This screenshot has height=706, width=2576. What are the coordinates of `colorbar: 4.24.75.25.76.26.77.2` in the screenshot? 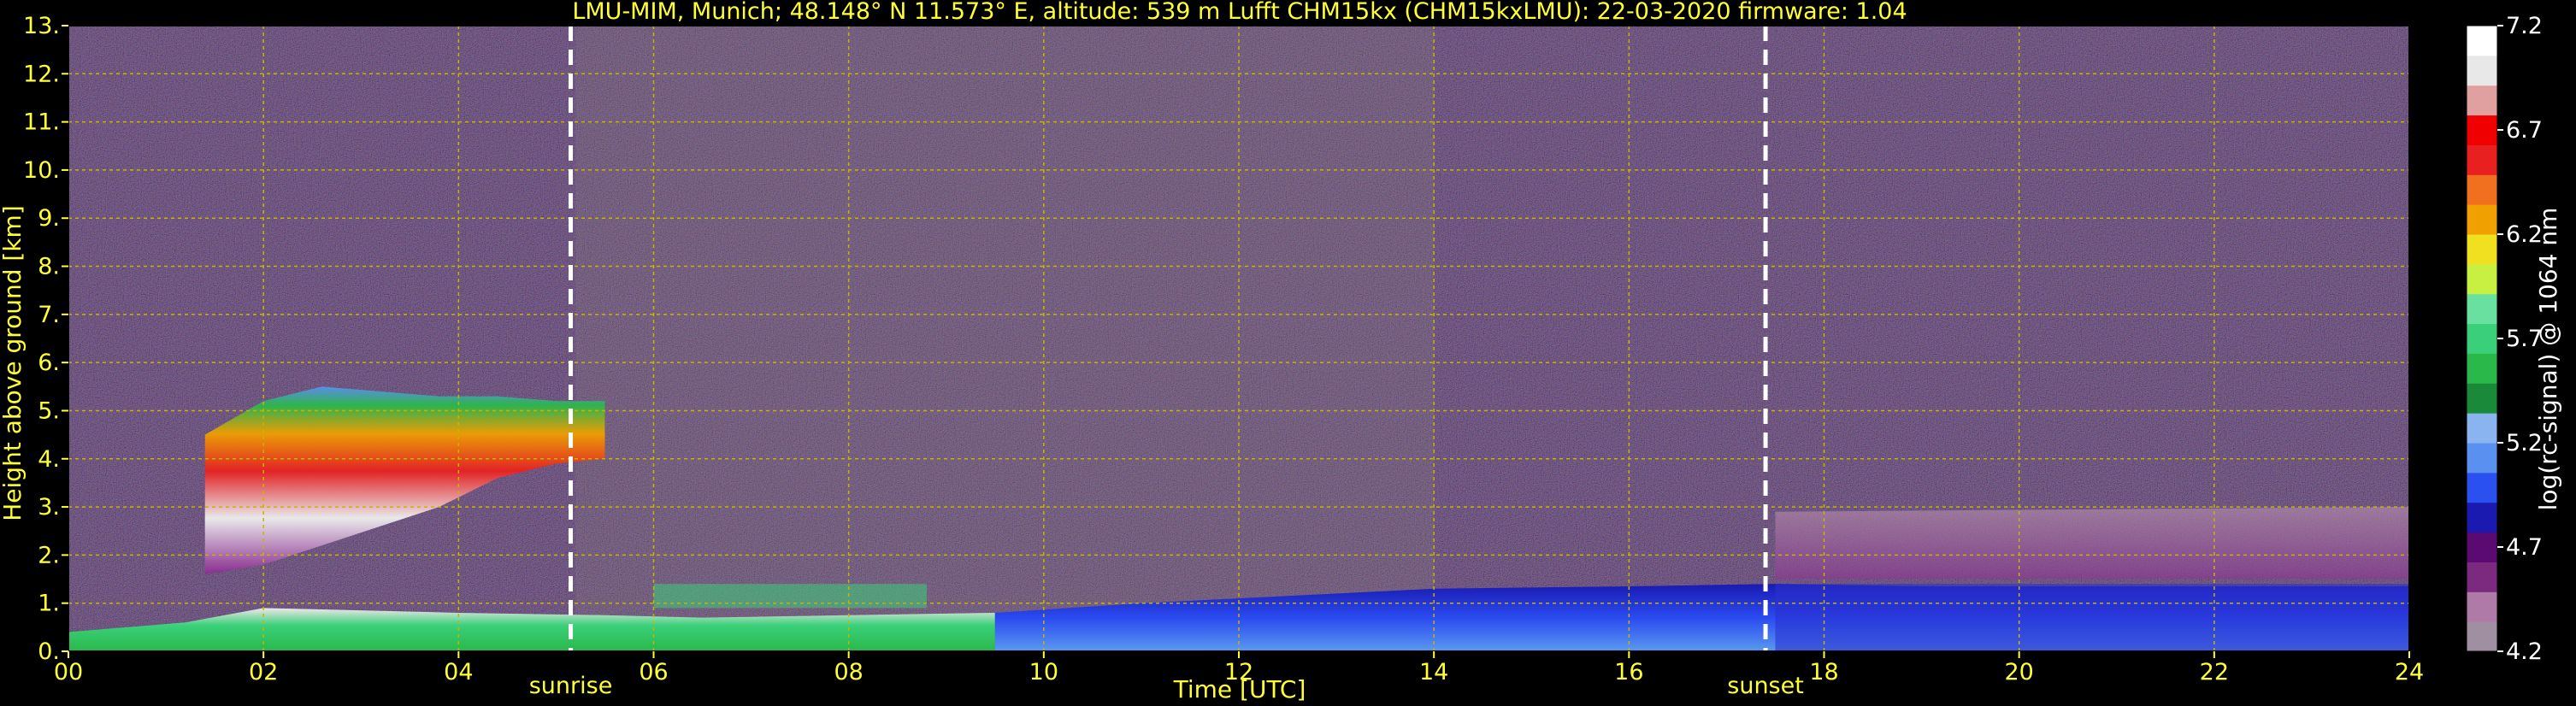 It's located at (2504, 339).